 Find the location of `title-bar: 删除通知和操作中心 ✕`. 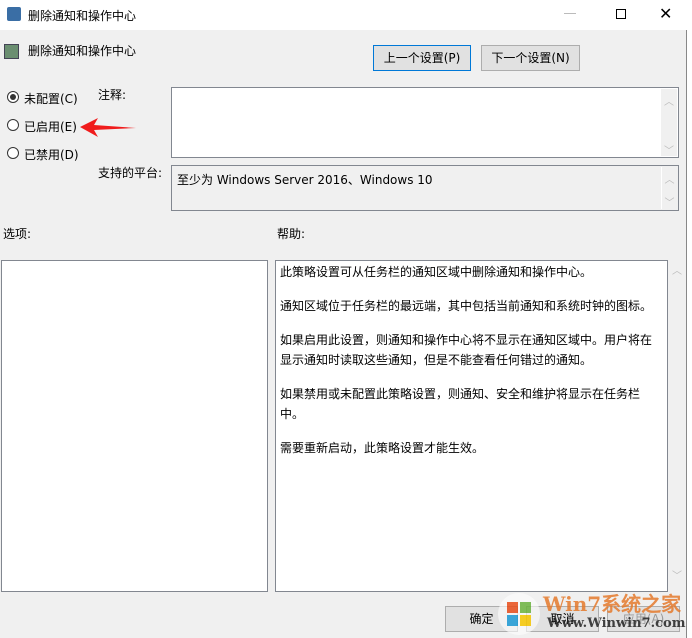

title-bar: 删除通知和操作中心 ✕ is located at coordinates (343, 15).